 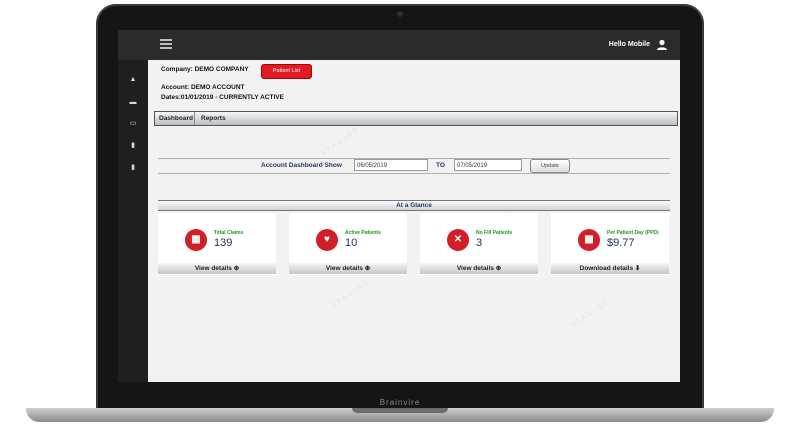 What do you see at coordinates (205, 69) in the screenshot?
I see `company-label: Company: DEMO COMPANY` at bounding box center [205, 69].